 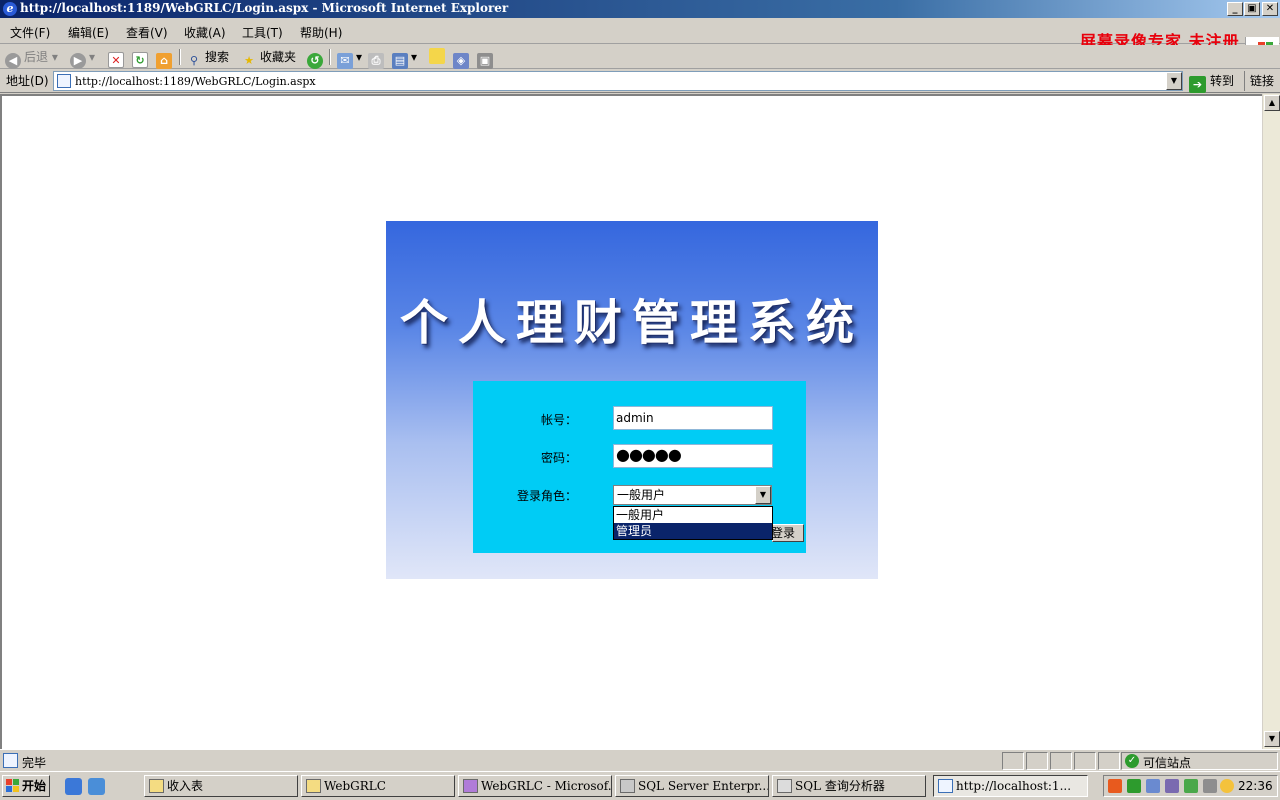 I want to click on print-button: ⎙, so click(x=377, y=58).